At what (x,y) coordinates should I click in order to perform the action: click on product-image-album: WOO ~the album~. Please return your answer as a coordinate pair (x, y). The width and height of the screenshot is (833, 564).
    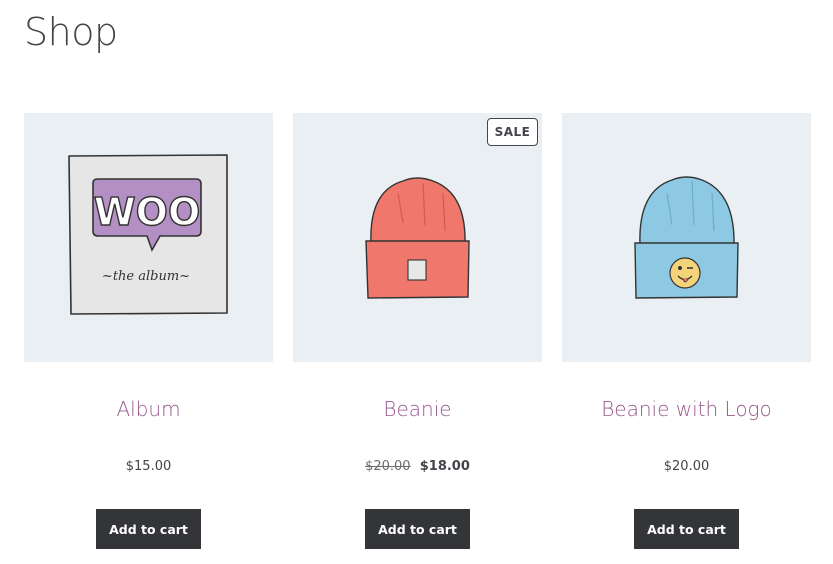
    Looking at the image, I should click on (148, 237).